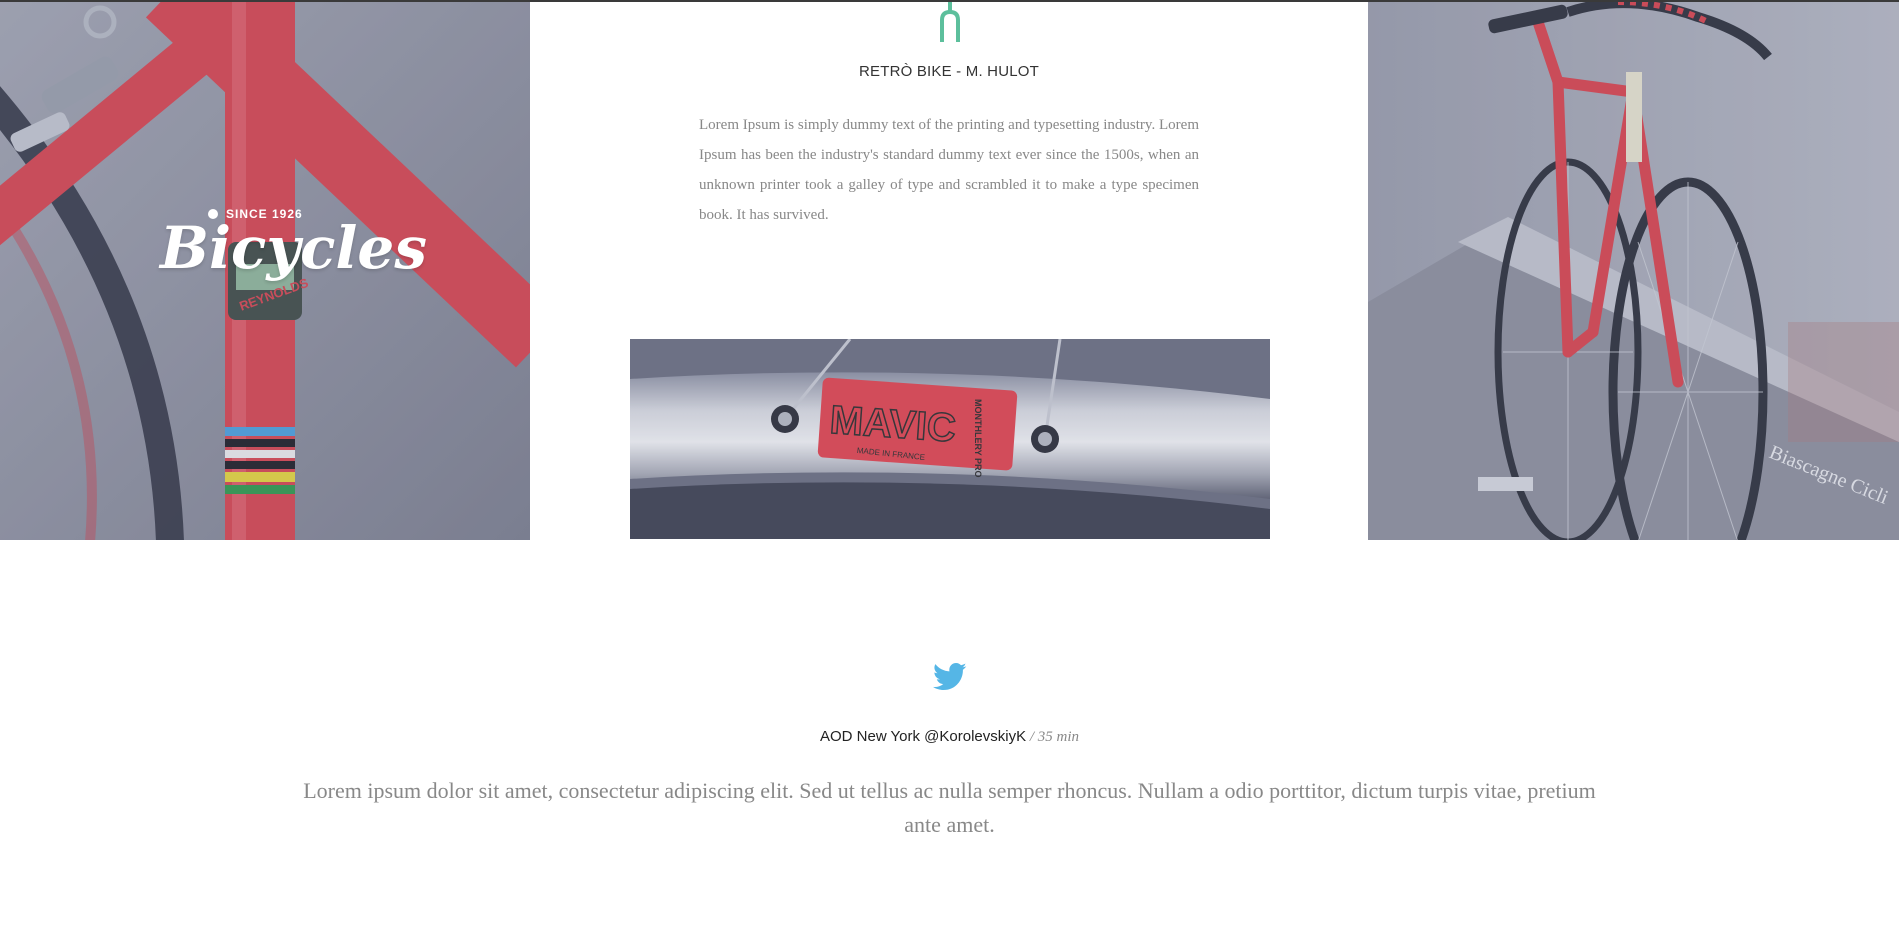 The image size is (1899, 933). Describe the element at coordinates (949, 71) in the screenshot. I see `article-title: RETRÒ BIKE - M. HULOT` at that location.